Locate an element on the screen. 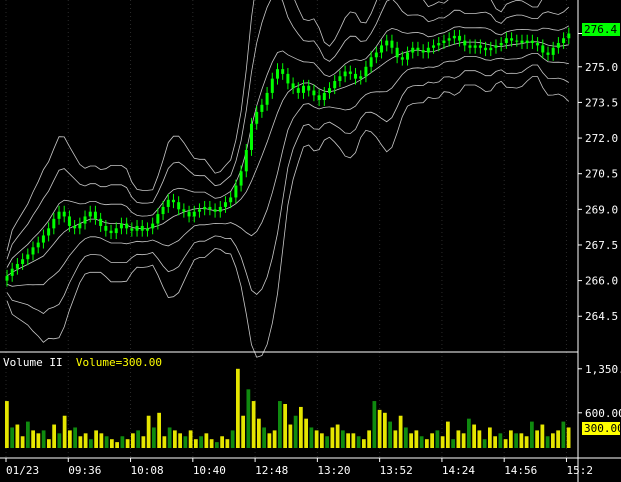 The height and width of the screenshot is (482, 621). volume-value-label: Volume=300.00 is located at coordinates (118, 362).